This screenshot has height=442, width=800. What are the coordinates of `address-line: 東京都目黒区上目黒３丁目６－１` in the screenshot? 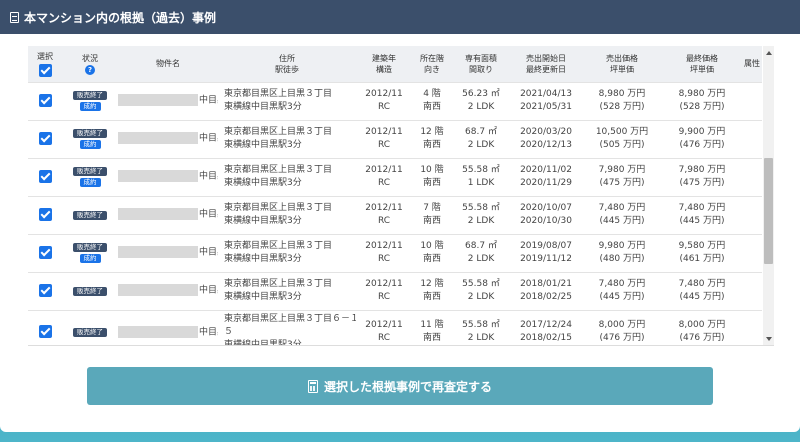 It's located at (290, 318).